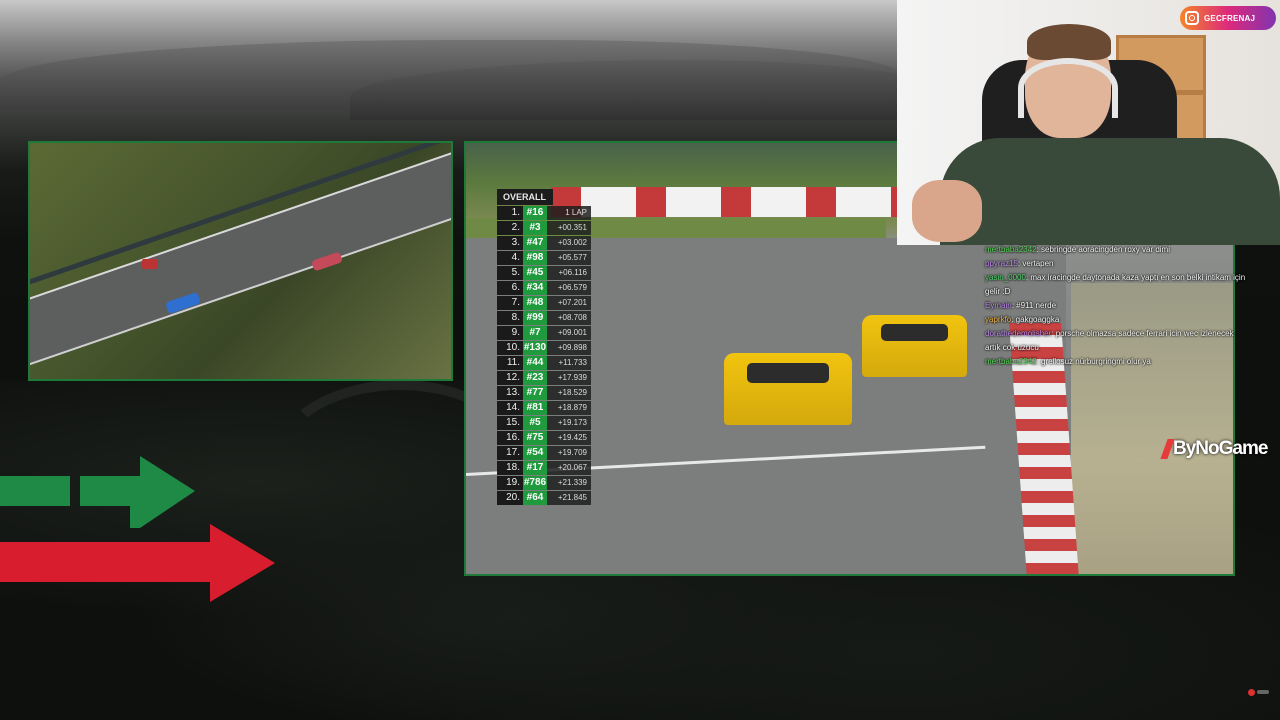 This screenshot has width=1280, height=720. I want to click on leaderboard-gap: +06.579, so click(569, 287).